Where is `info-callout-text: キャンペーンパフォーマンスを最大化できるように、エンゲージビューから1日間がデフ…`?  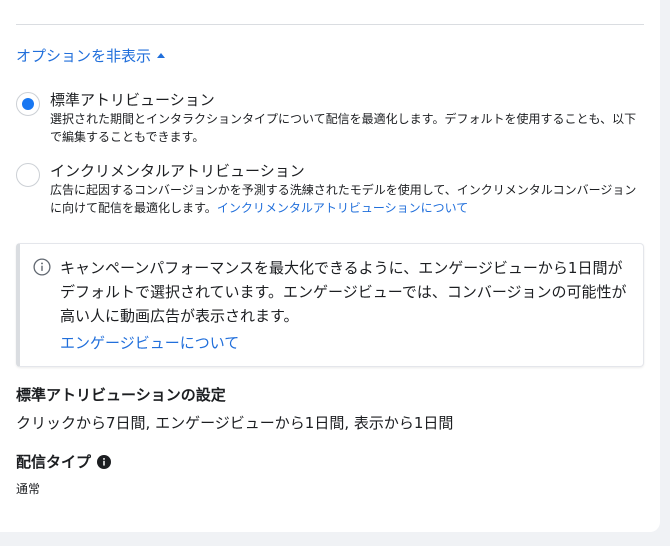
info-callout-text: キャンペーンパフォーマンスを最大化できるように、エンゲージビューから1日間がデフ… is located at coordinates (343, 292).